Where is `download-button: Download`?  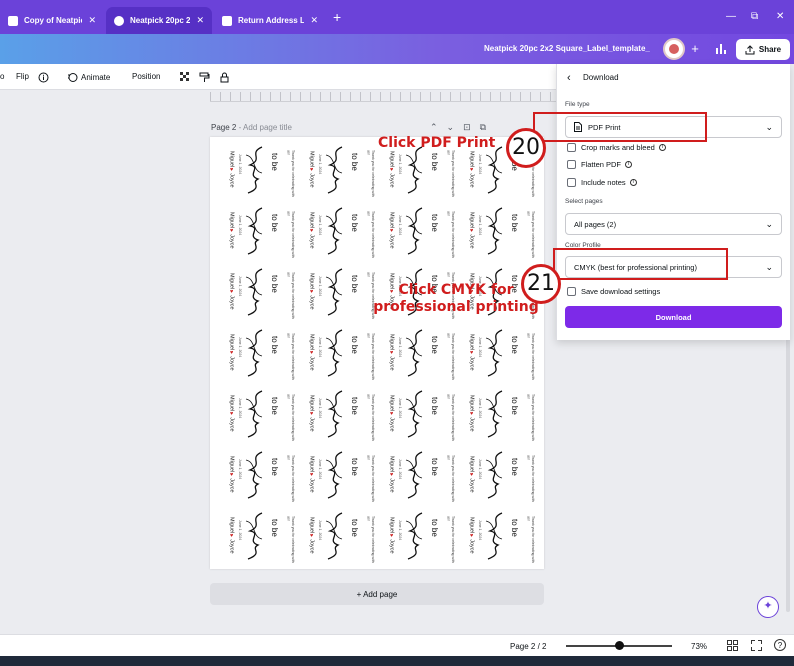
download-button: Download is located at coordinates (673, 317).